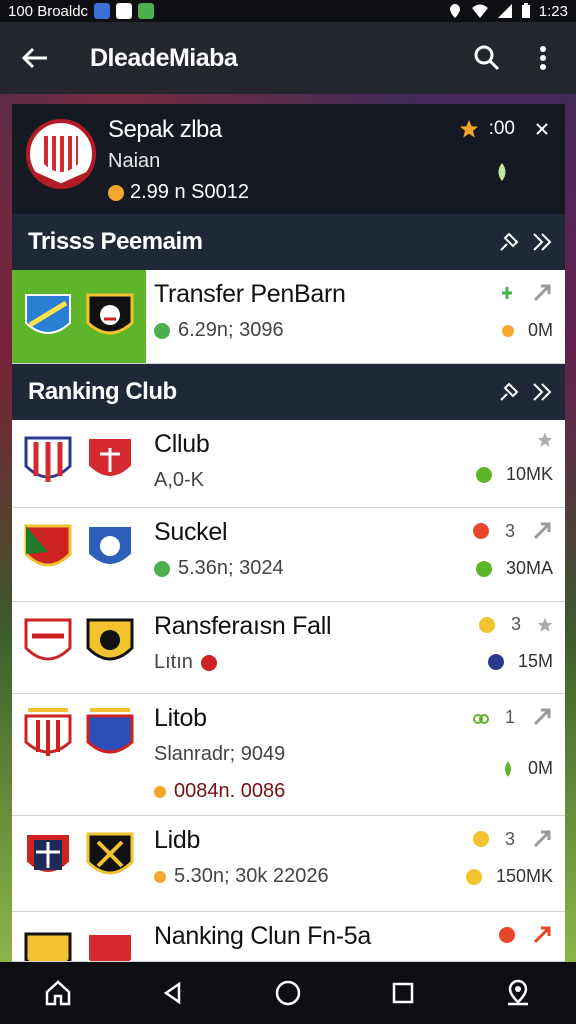 The width and height of the screenshot is (576, 1024). I want to click on ranking-section-header: Ranking Club, so click(288, 392).